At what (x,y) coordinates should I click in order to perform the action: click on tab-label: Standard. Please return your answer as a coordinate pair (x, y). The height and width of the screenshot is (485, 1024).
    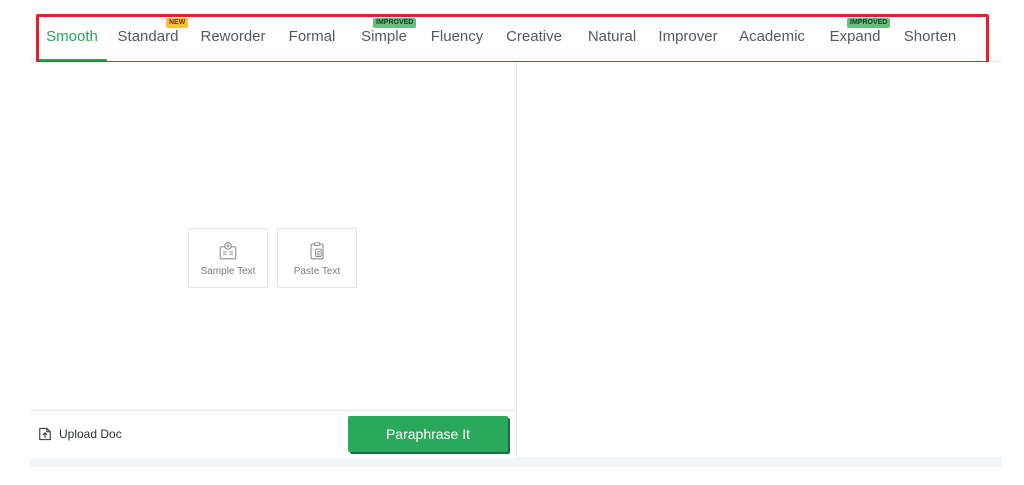
    Looking at the image, I should click on (148, 36).